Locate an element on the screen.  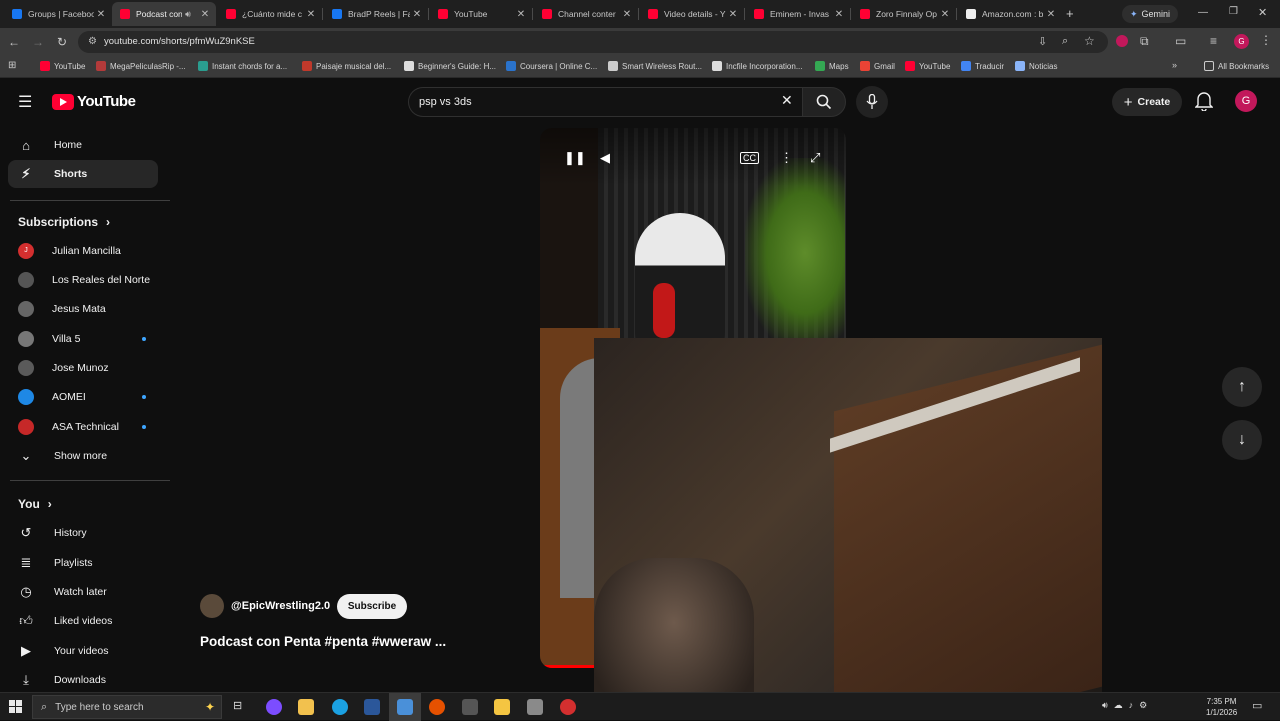
bookmark-item: Noticias is located at coordinates (1036, 66).